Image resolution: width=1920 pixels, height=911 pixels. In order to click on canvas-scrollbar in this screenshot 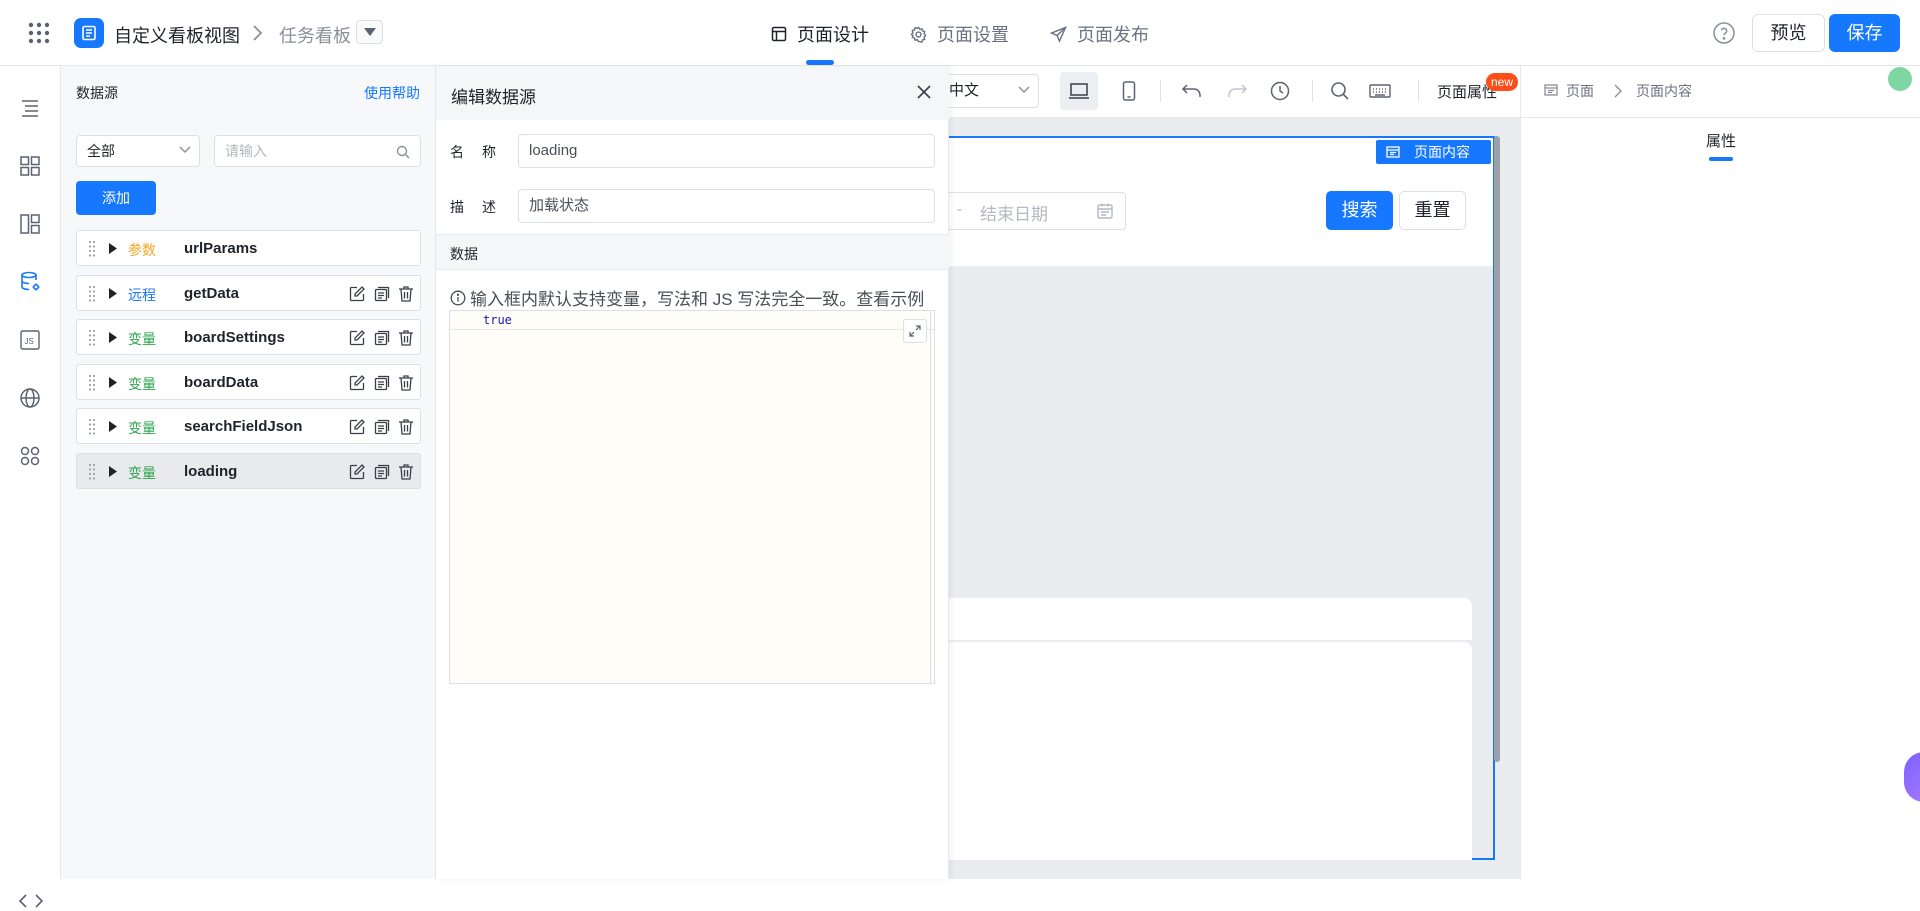, I will do `click(1497, 449)`.